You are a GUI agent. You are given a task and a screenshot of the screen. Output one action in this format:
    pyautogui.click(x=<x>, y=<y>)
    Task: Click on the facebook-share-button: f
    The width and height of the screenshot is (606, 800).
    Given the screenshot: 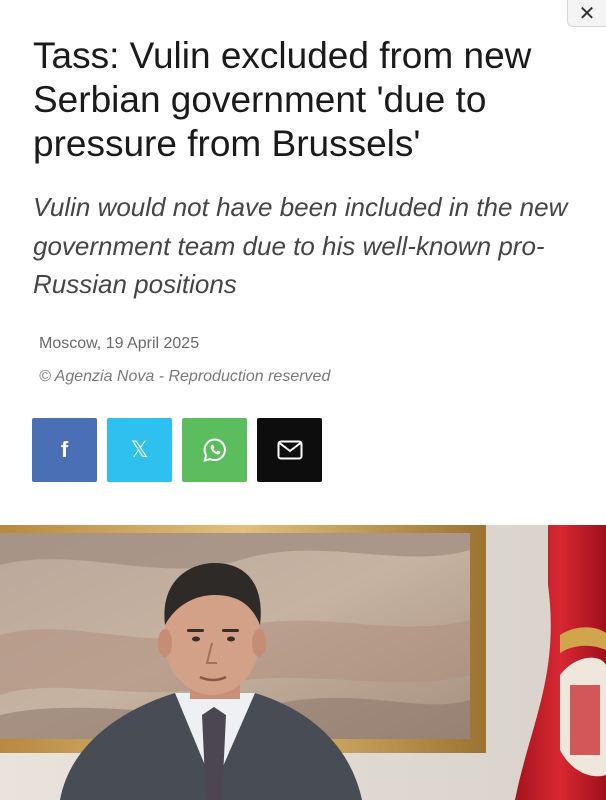 What is the action you would take?
    pyautogui.click(x=64, y=450)
    